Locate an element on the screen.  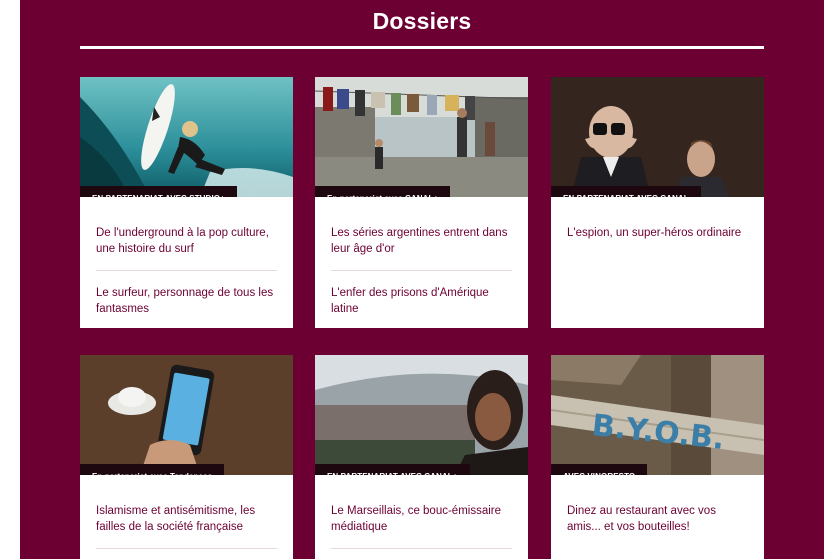
partner-badge: EN PARTENARIAT AVEC CANAL is located at coordinates (626, 191).